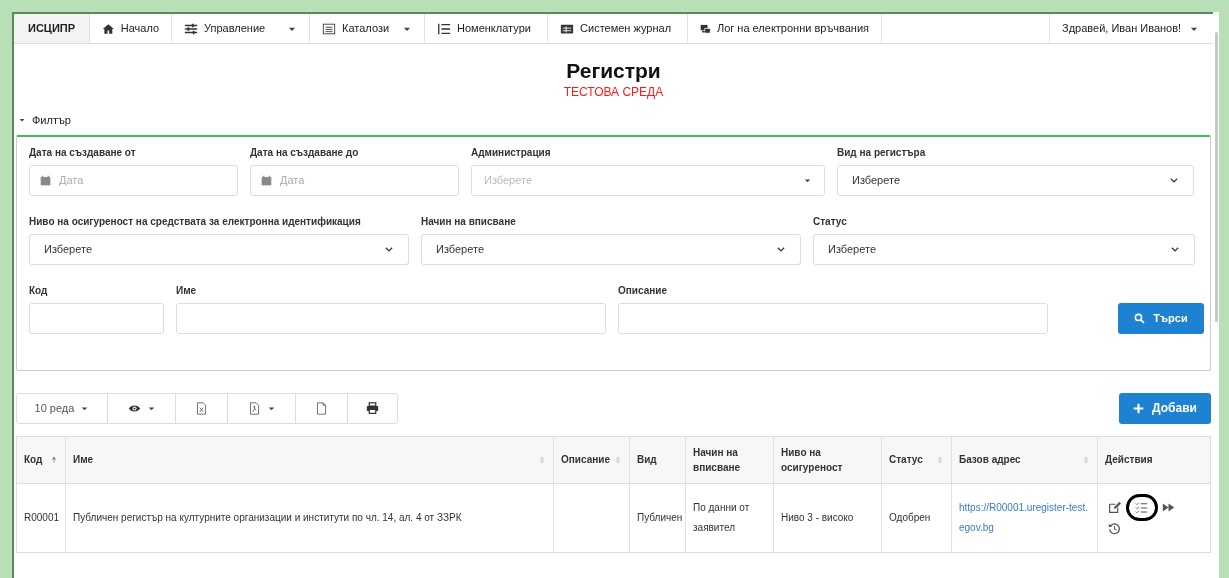 The height and width of the screenshot is (578, 1229). Describe the element at coordinates (1114, 528) in the screenshot. I see `history-icon` at that location.